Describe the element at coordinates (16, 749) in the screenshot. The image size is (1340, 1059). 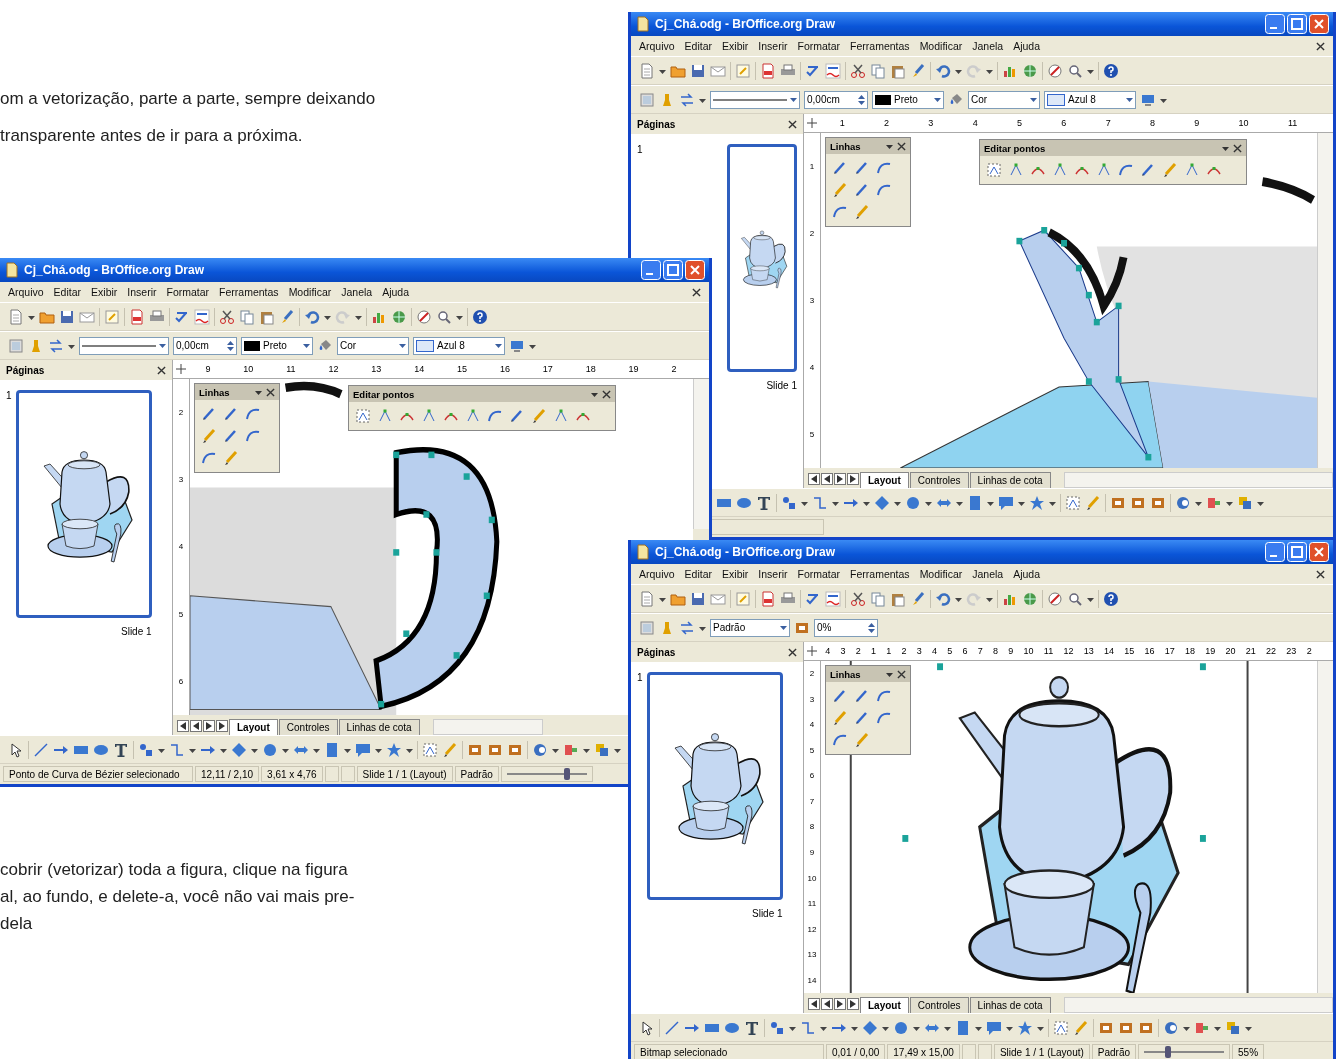
I see `pointer-icon` at that location.